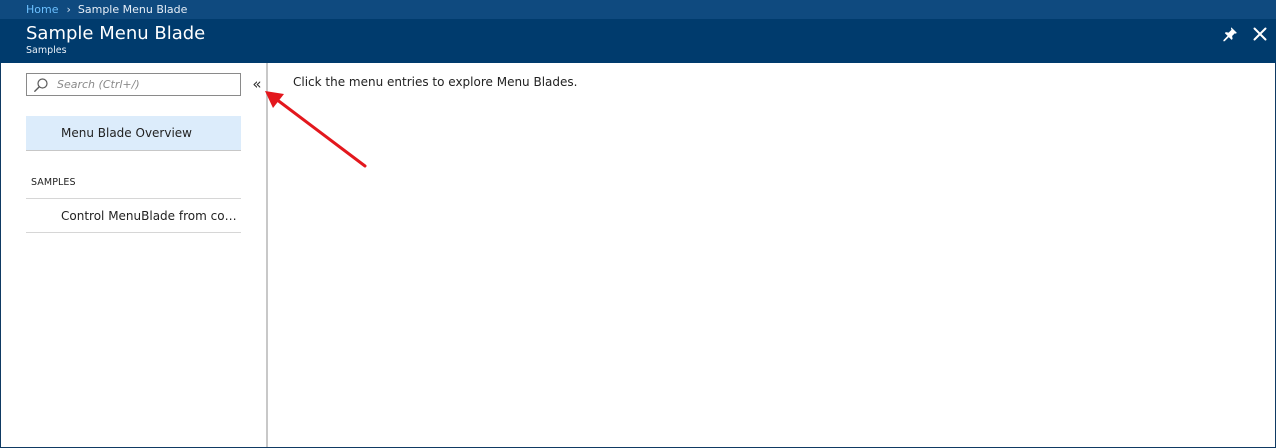 The width and height of the screenshot is (1276, 448). I want to click on breadcrumb-current: Sample Menu Blade, so click(132, 9).